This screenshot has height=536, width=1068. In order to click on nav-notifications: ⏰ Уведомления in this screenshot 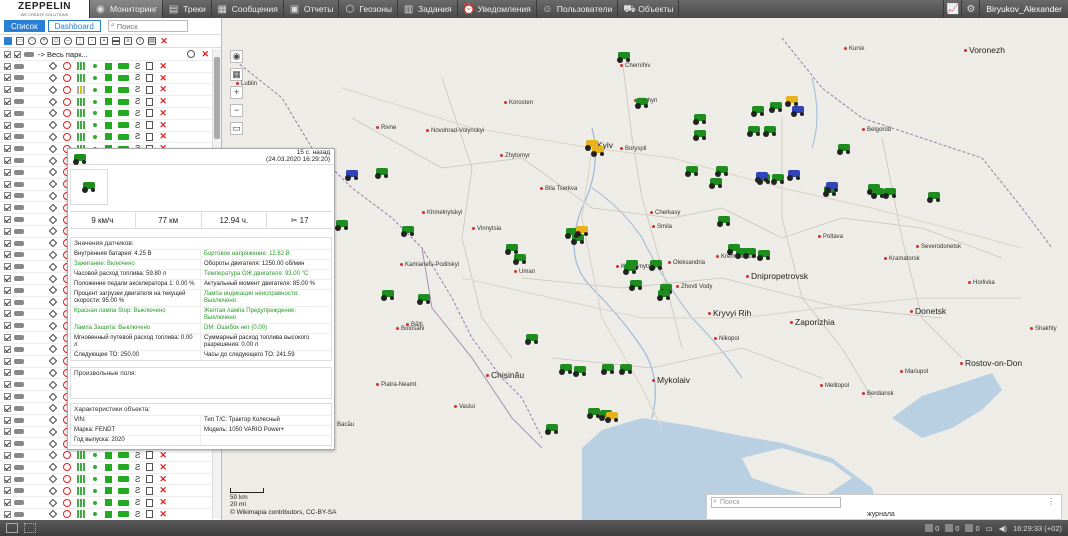, I will do `click(497, 9)`.